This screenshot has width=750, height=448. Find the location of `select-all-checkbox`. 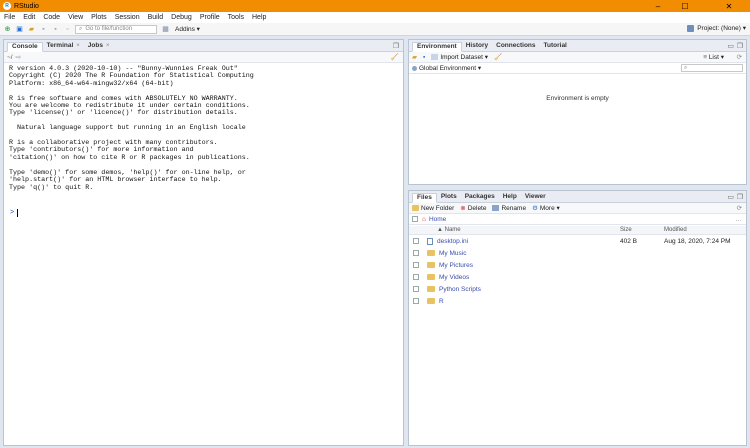

select-all-checkbox is located at coordinates (415, 219).